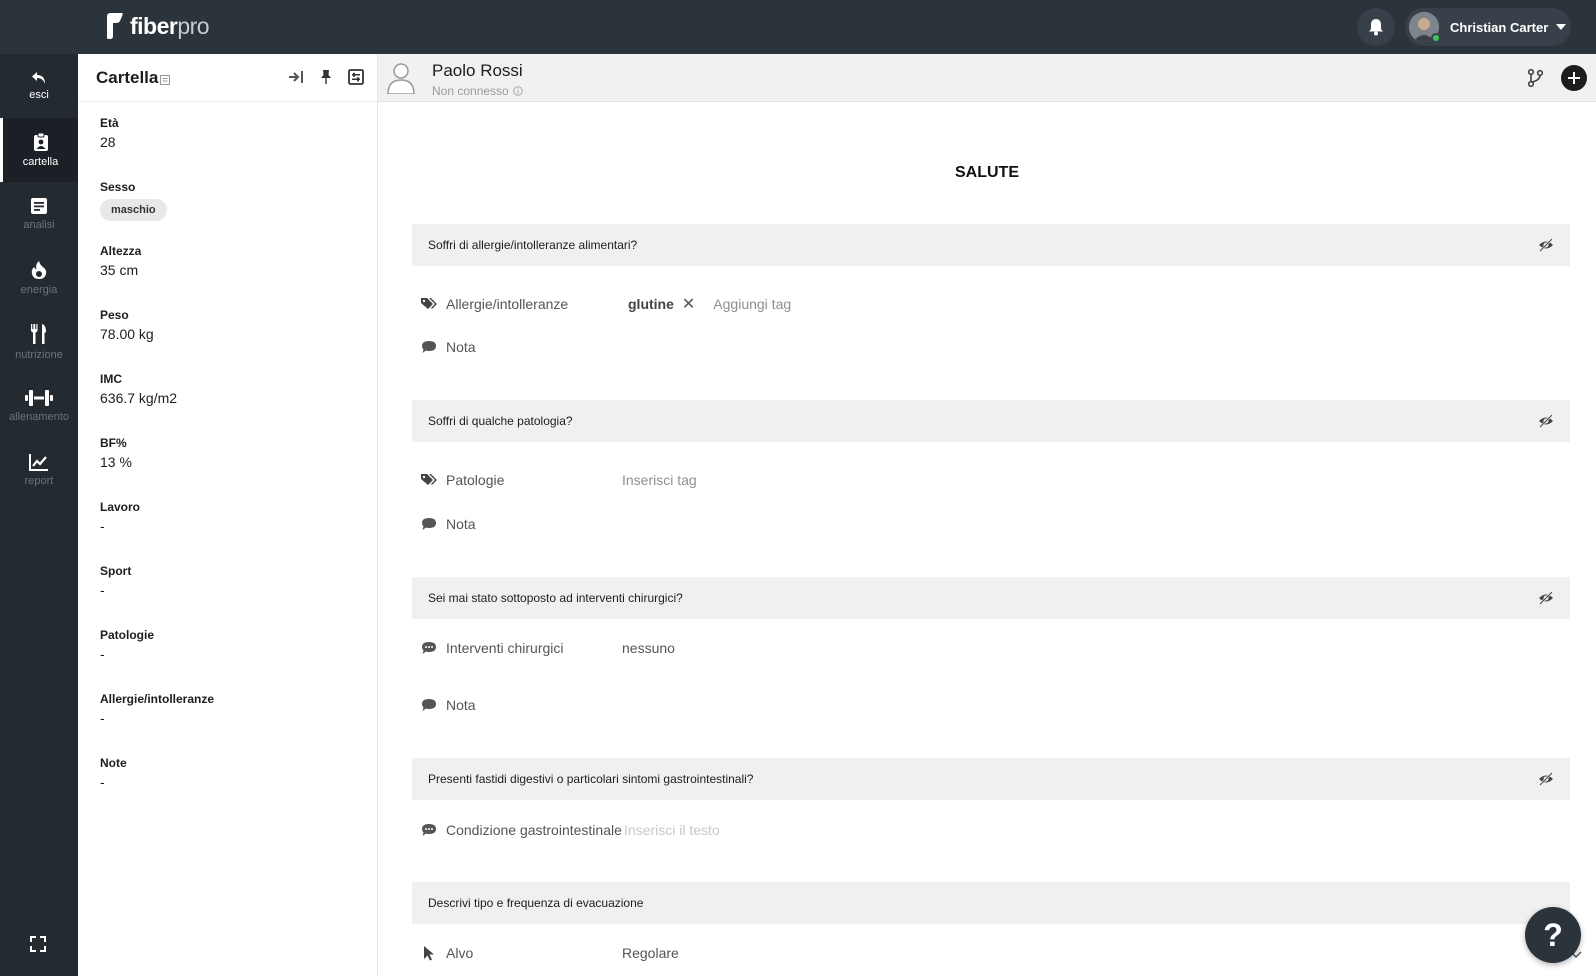  Describe the element at coordinates (121, 251) in the screenshot. I see `field-label: Altezza` at that location.